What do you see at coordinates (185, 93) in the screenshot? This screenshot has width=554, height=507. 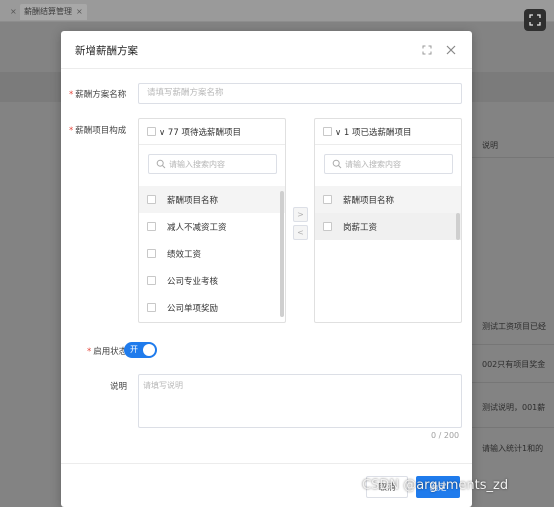 I see `plan-name-placeholder: 请填写薪酬方案名称` at bounding box center [185, 93].